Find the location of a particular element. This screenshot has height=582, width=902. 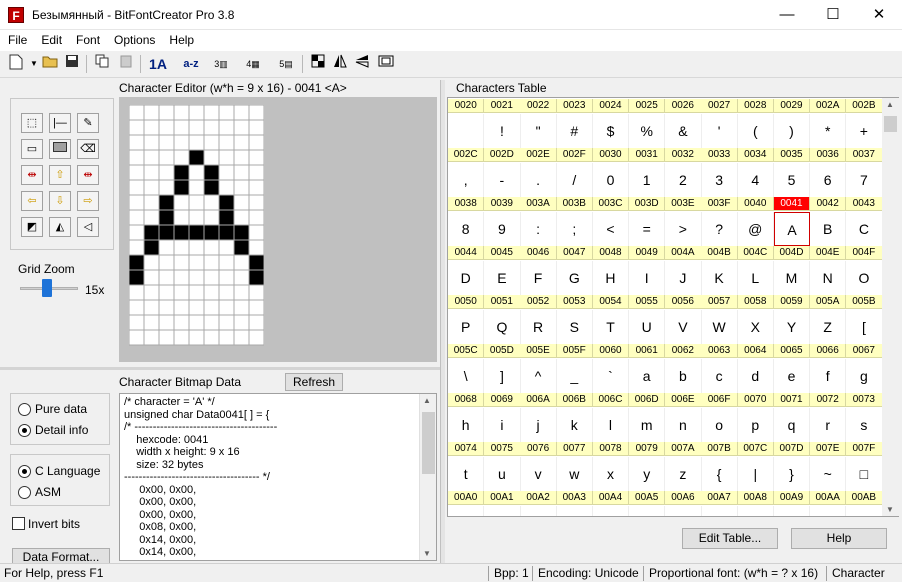

char-glyph-cell: L is located at coordinates (756, 278).